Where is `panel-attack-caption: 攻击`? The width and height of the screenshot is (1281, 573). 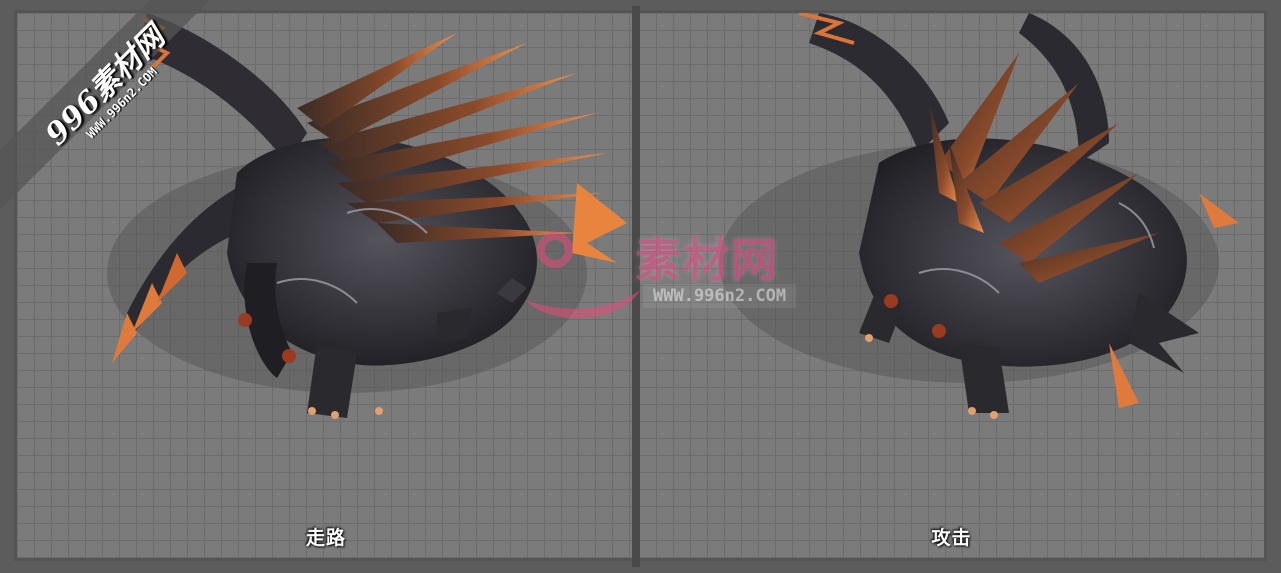
panel-attack-caption: 攻击 is located at coordinates (951, 538).